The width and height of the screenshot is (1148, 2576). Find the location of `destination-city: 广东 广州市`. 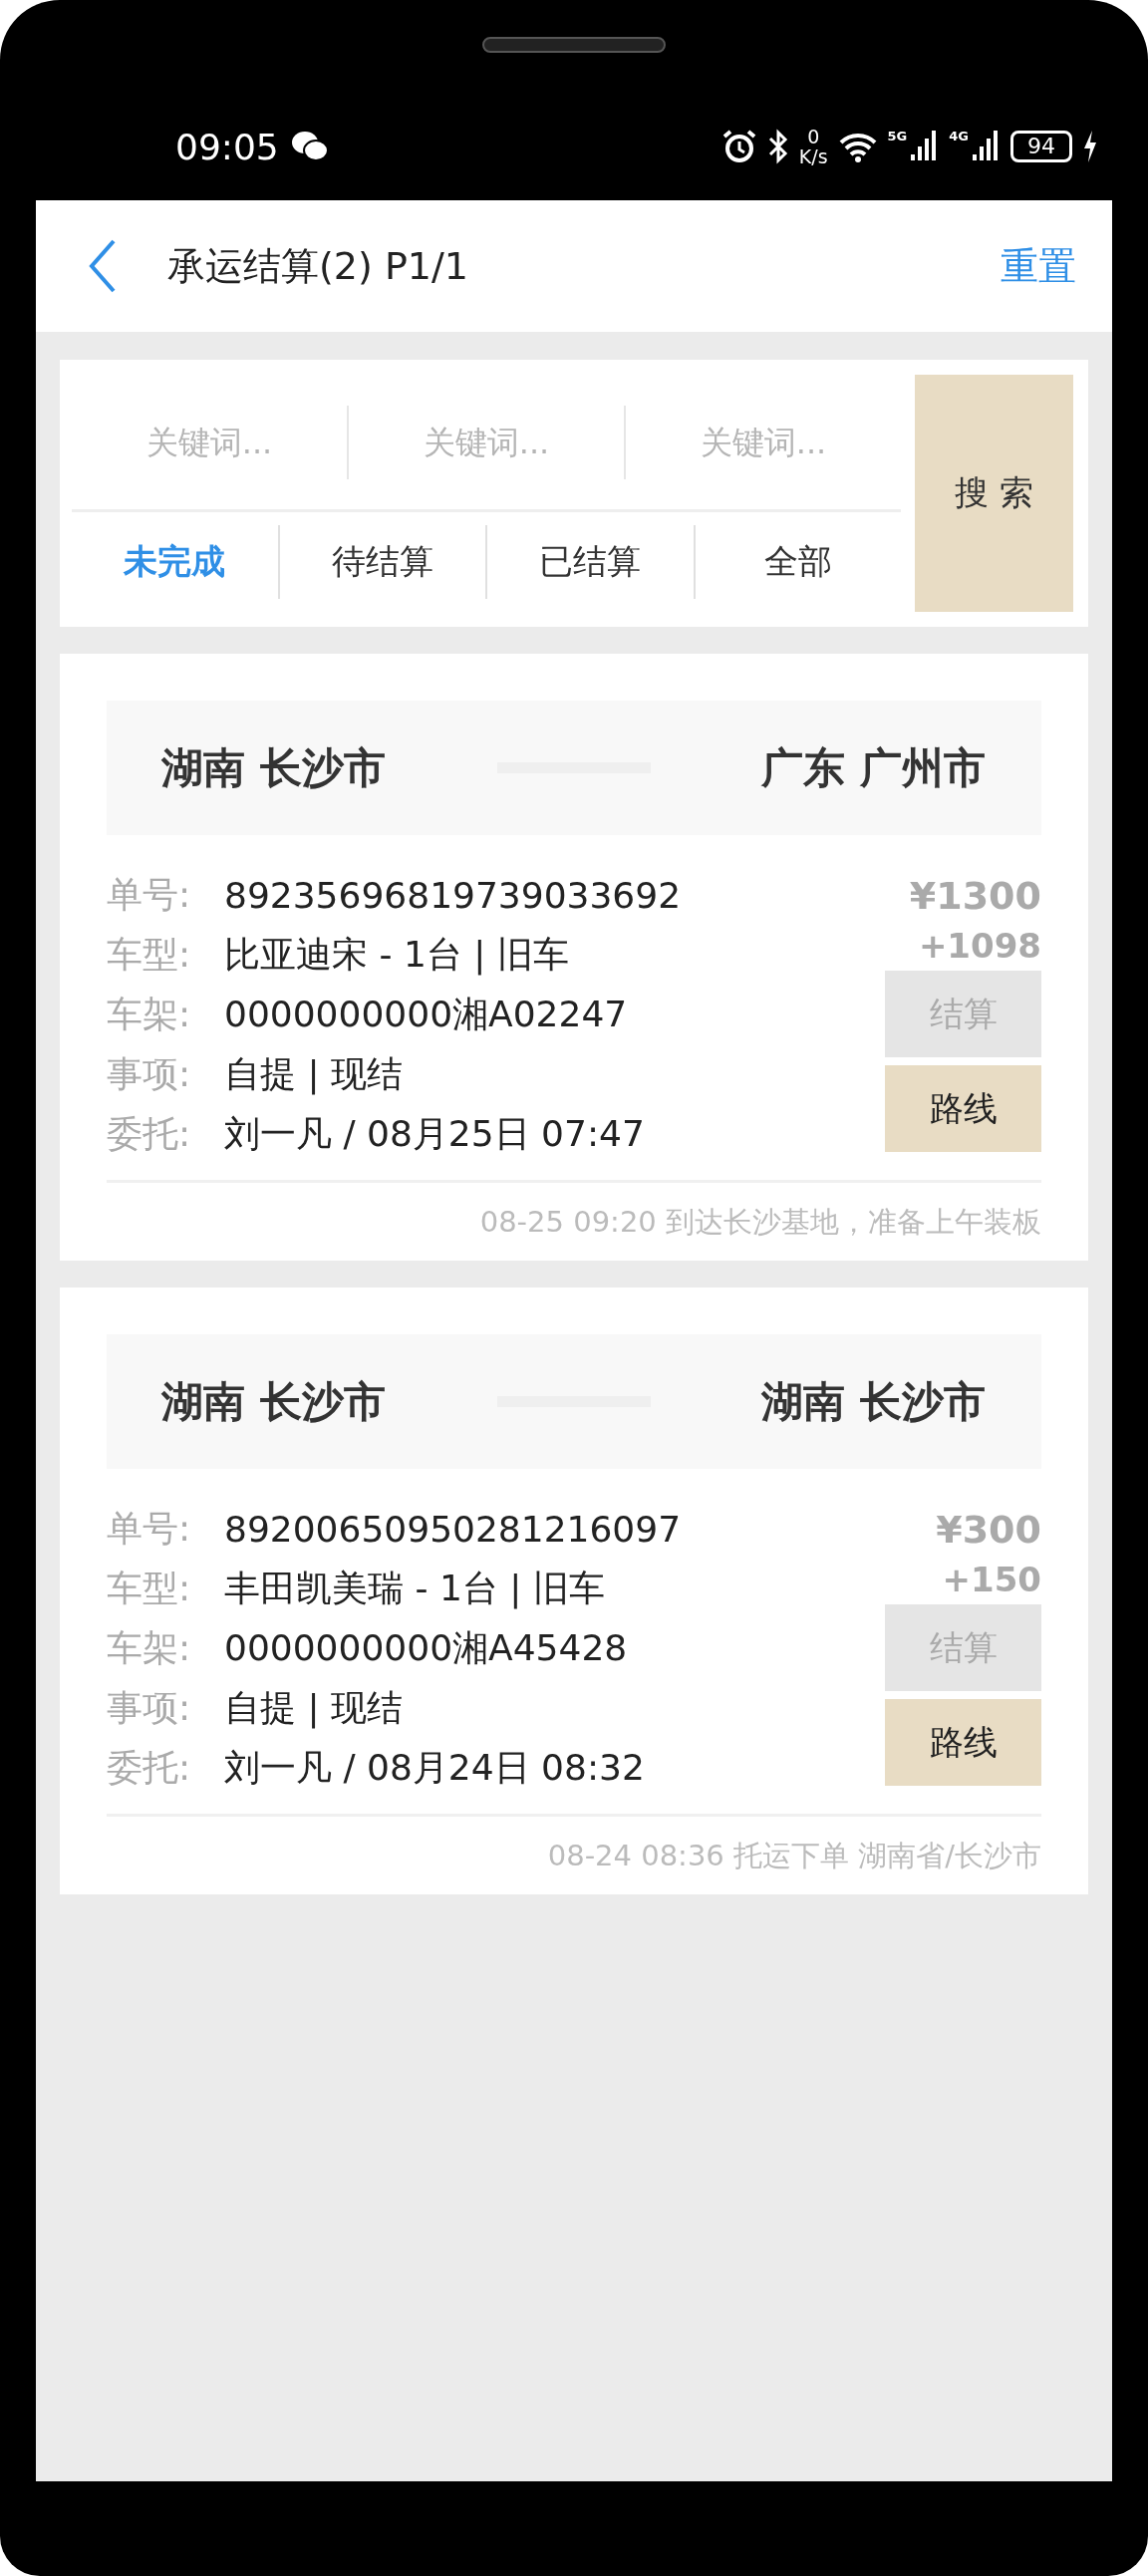

destination-city: 广东 广州市 is located at coordinates (873, 767).